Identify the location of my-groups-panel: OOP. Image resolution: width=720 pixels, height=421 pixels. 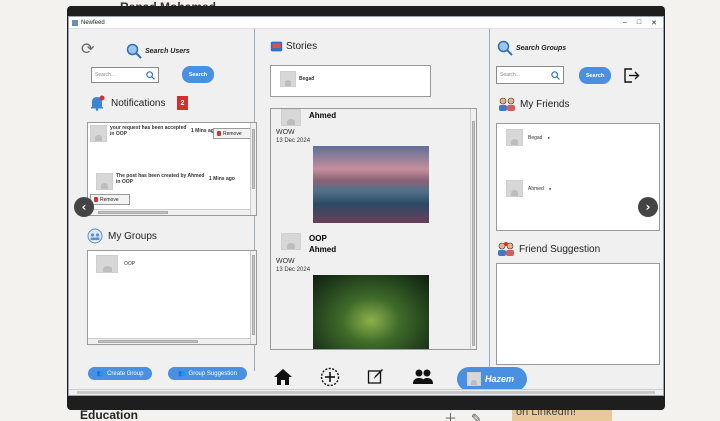
(172, 297).